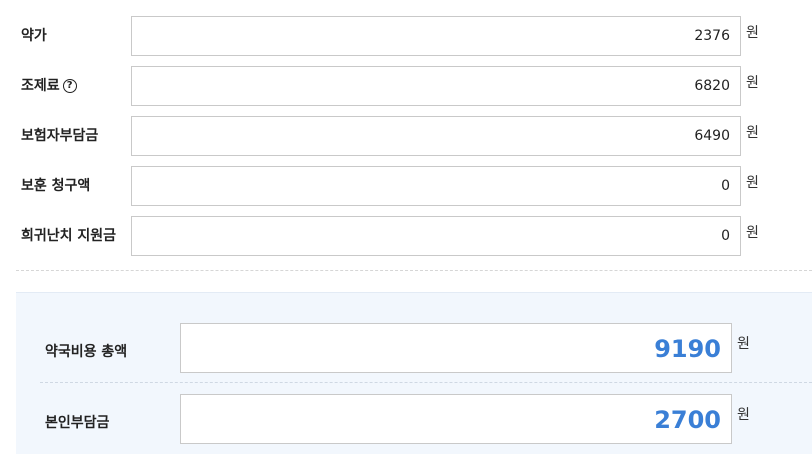  I want to click on copay-field: 2700, so click(456, 419).